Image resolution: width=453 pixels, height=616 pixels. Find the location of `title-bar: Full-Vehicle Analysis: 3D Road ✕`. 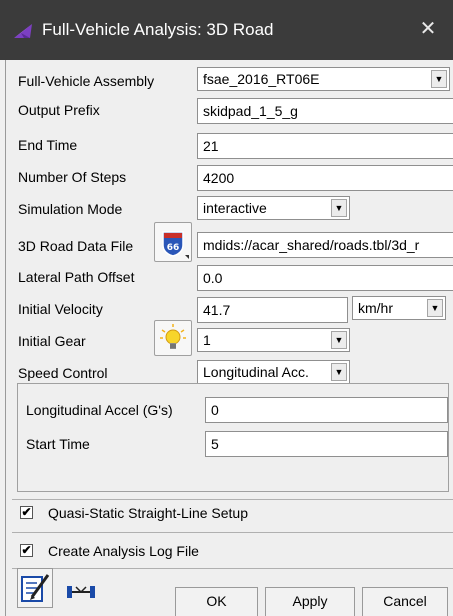

title-bar: Full-Vehicle Analysis: 3D Road ✕ is located at coordinates (226, 30).